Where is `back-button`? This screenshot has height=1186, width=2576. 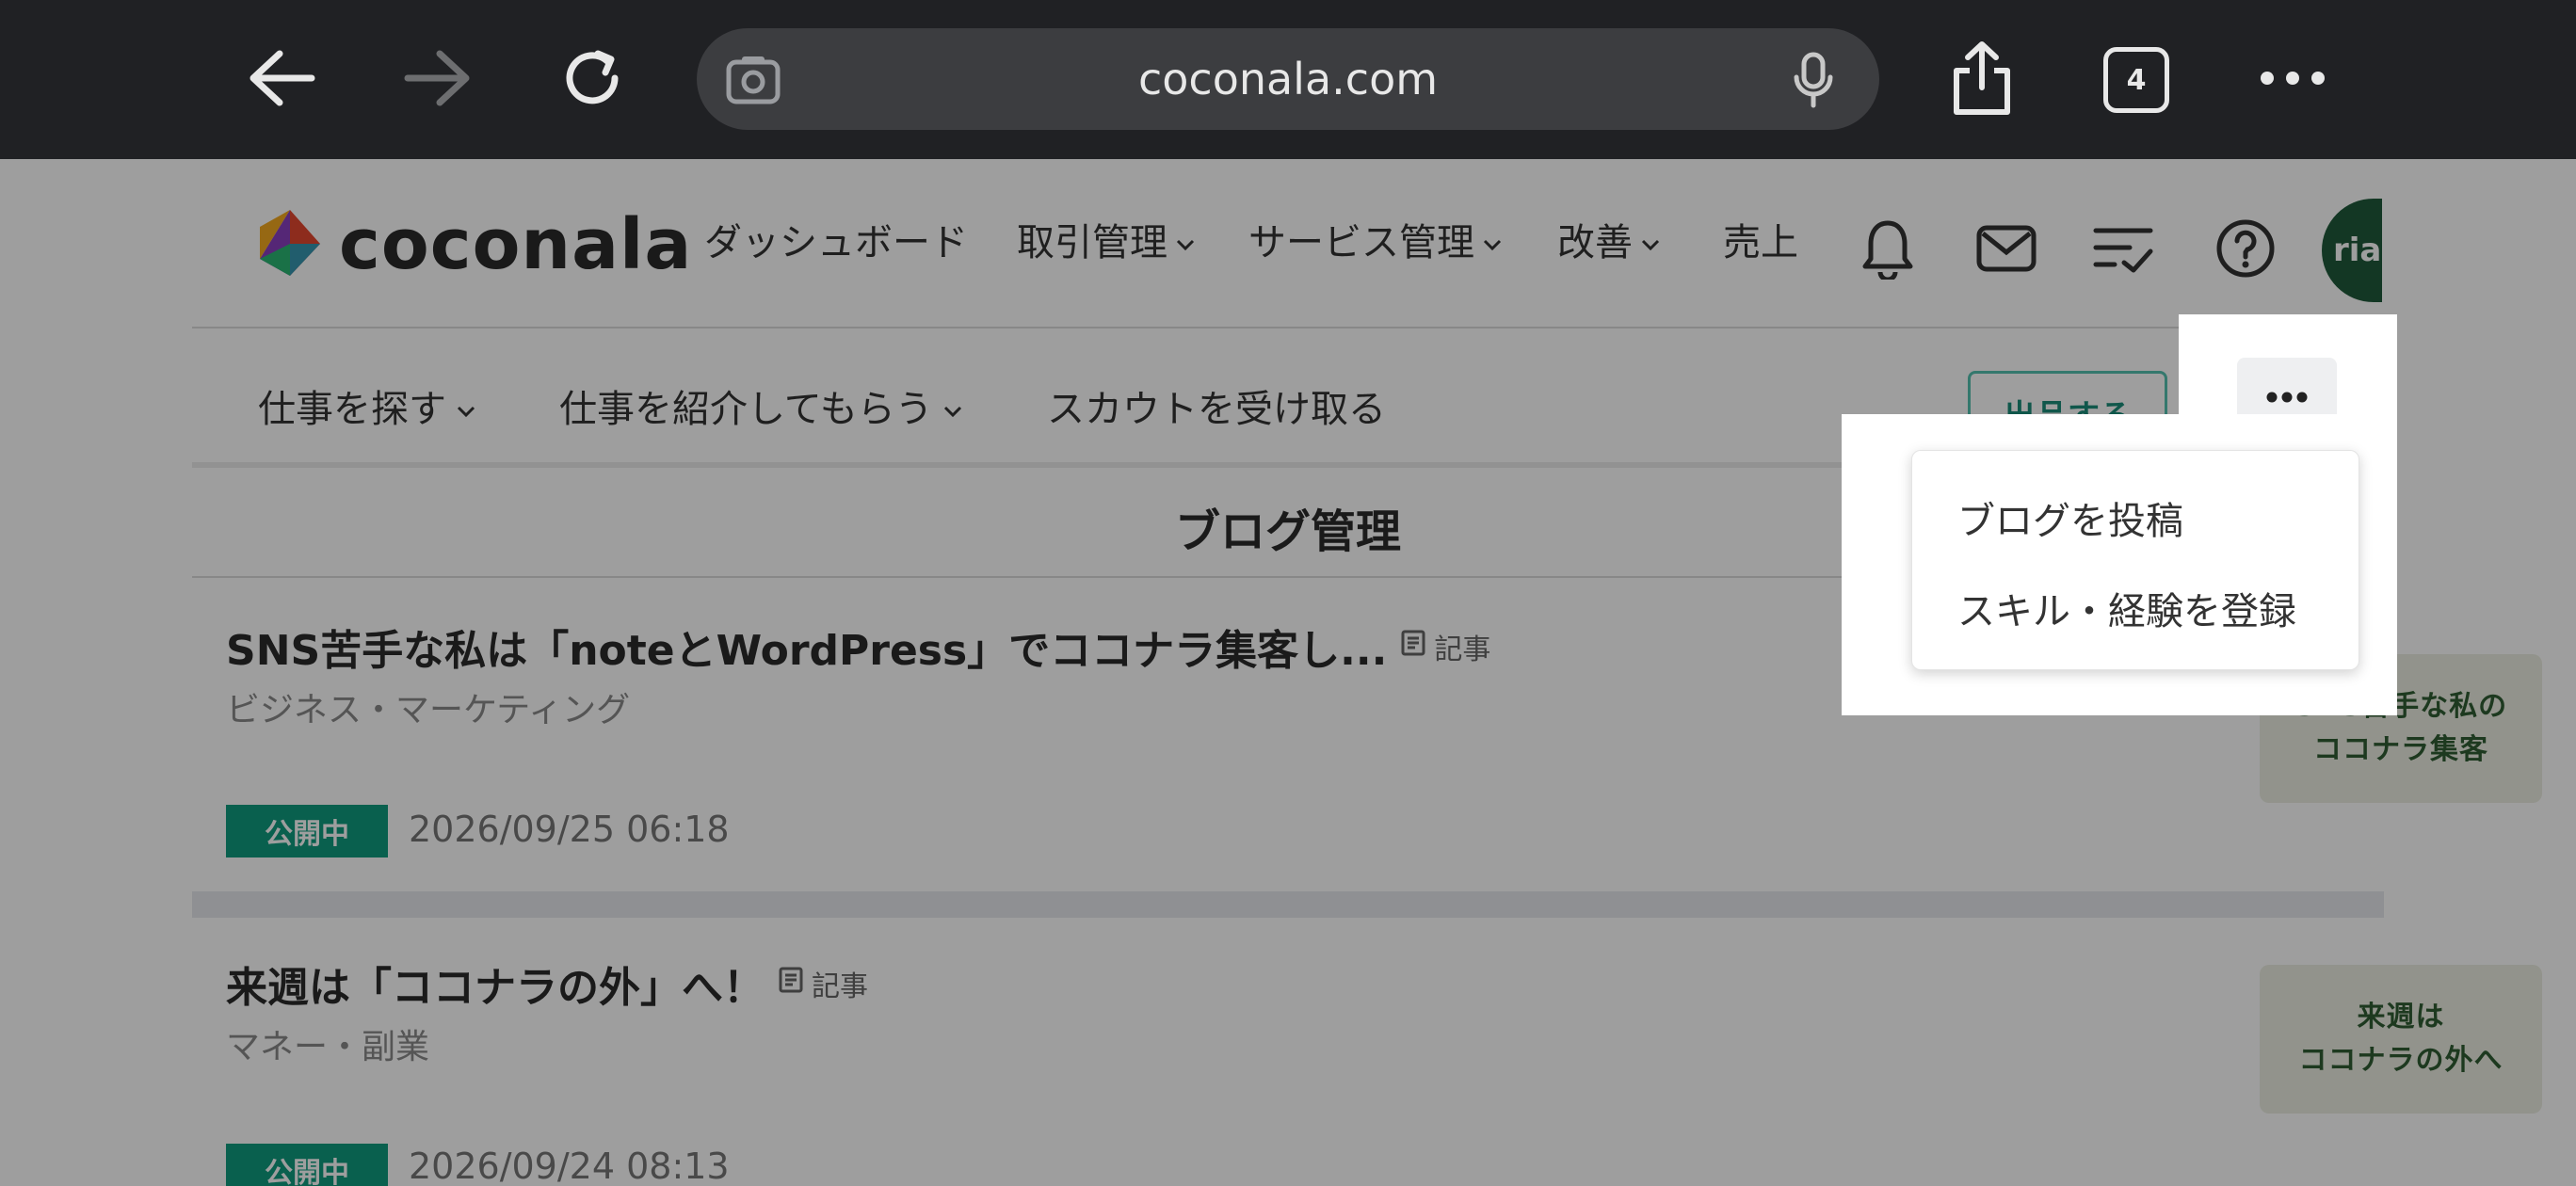 back-button is located at coordinates (281, 80).